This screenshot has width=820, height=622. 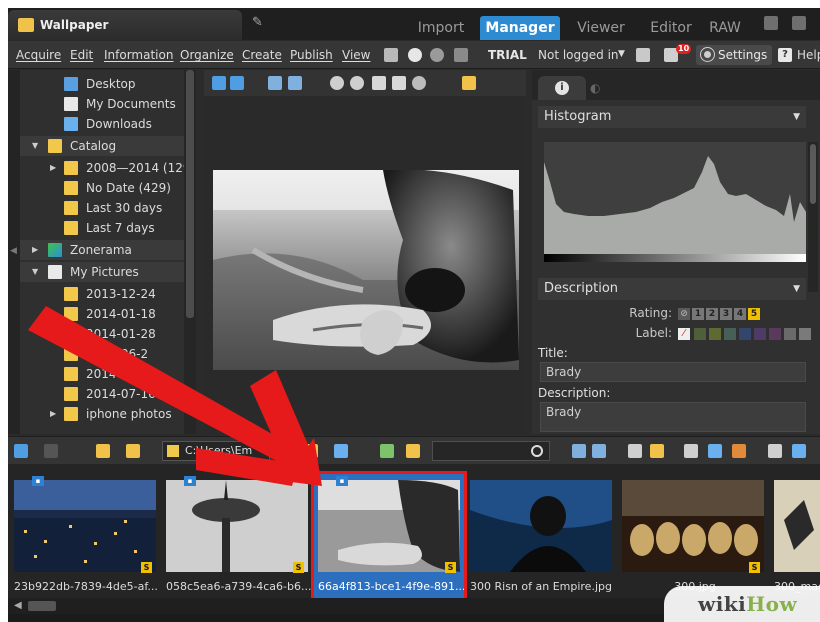 What do you see at coordinates (754, 314) in the screenshot?
I see `rating-5: 5` at bounding box center [754, 314].